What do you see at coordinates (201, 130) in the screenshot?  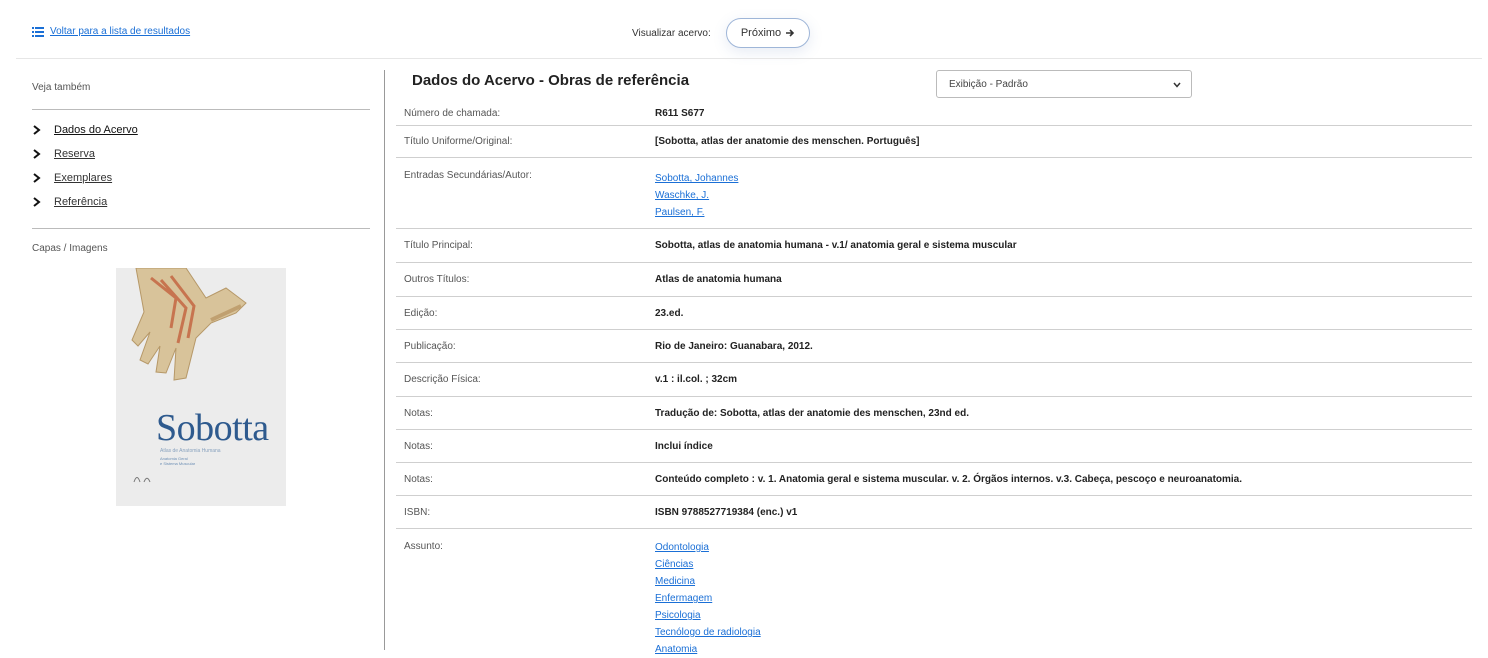 I see `sidebar-item-dados-do-acervo: Dados do Acervo` at bounding box center [201, 130].